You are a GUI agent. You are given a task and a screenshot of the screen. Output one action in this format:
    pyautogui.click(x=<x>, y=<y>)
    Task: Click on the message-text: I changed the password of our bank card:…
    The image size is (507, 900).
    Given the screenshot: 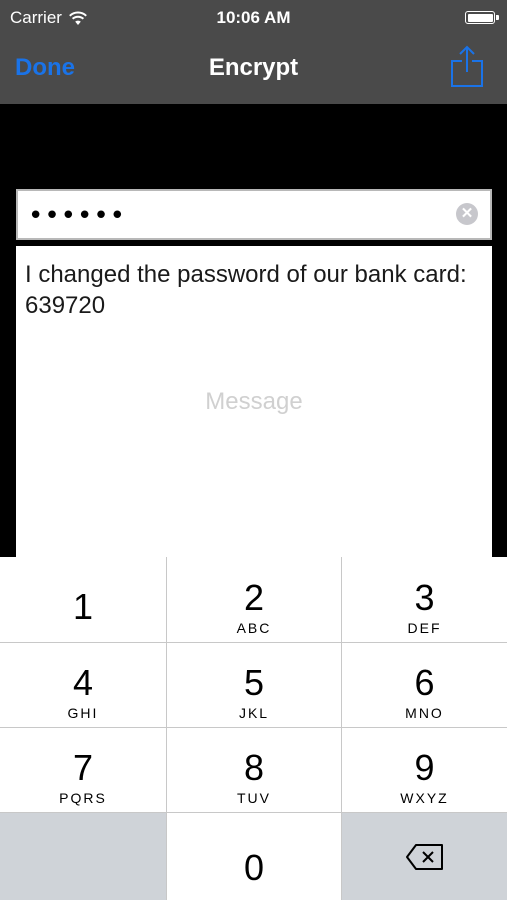 What is the action you would take?
    pyautogui.click(x=246, y=290)
    